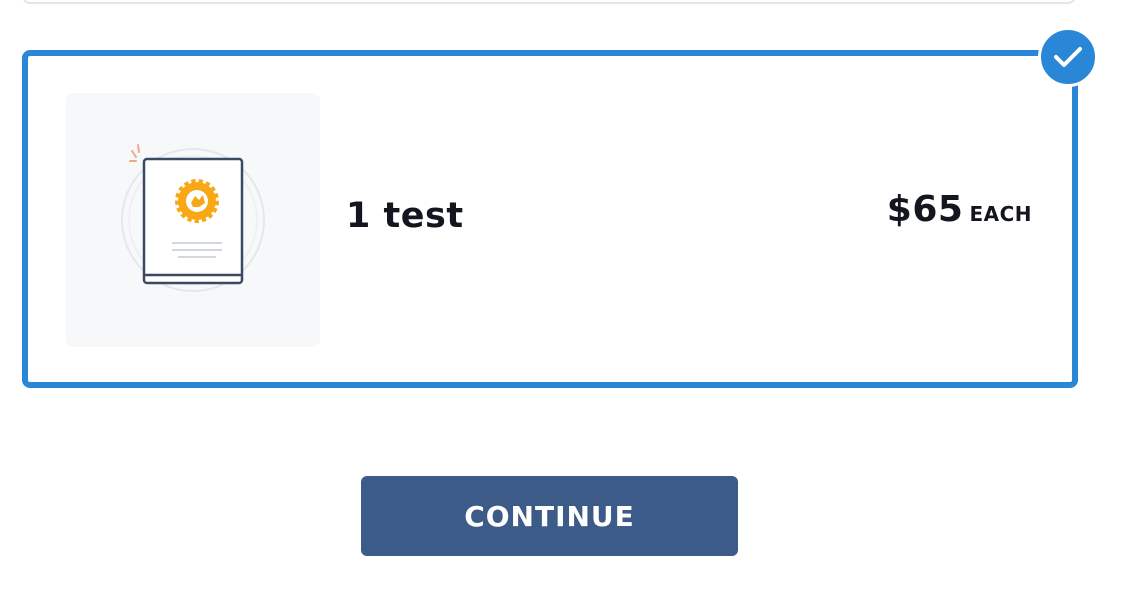 This screenshot has width=1132, height=596. I want to click on price-unit: EACH, so click(1000, 214).